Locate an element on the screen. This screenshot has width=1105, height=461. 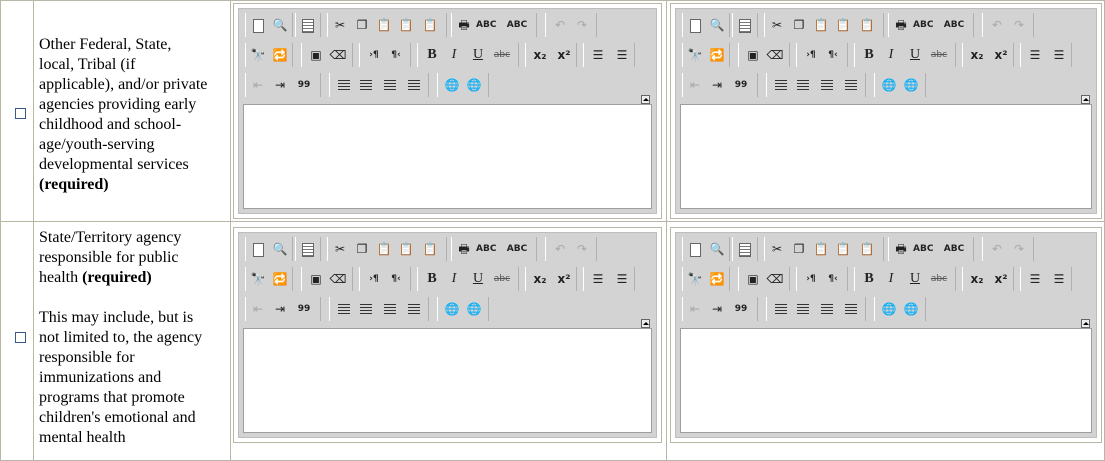
print-icon: 🖶 is located at coordinates (901, 249).